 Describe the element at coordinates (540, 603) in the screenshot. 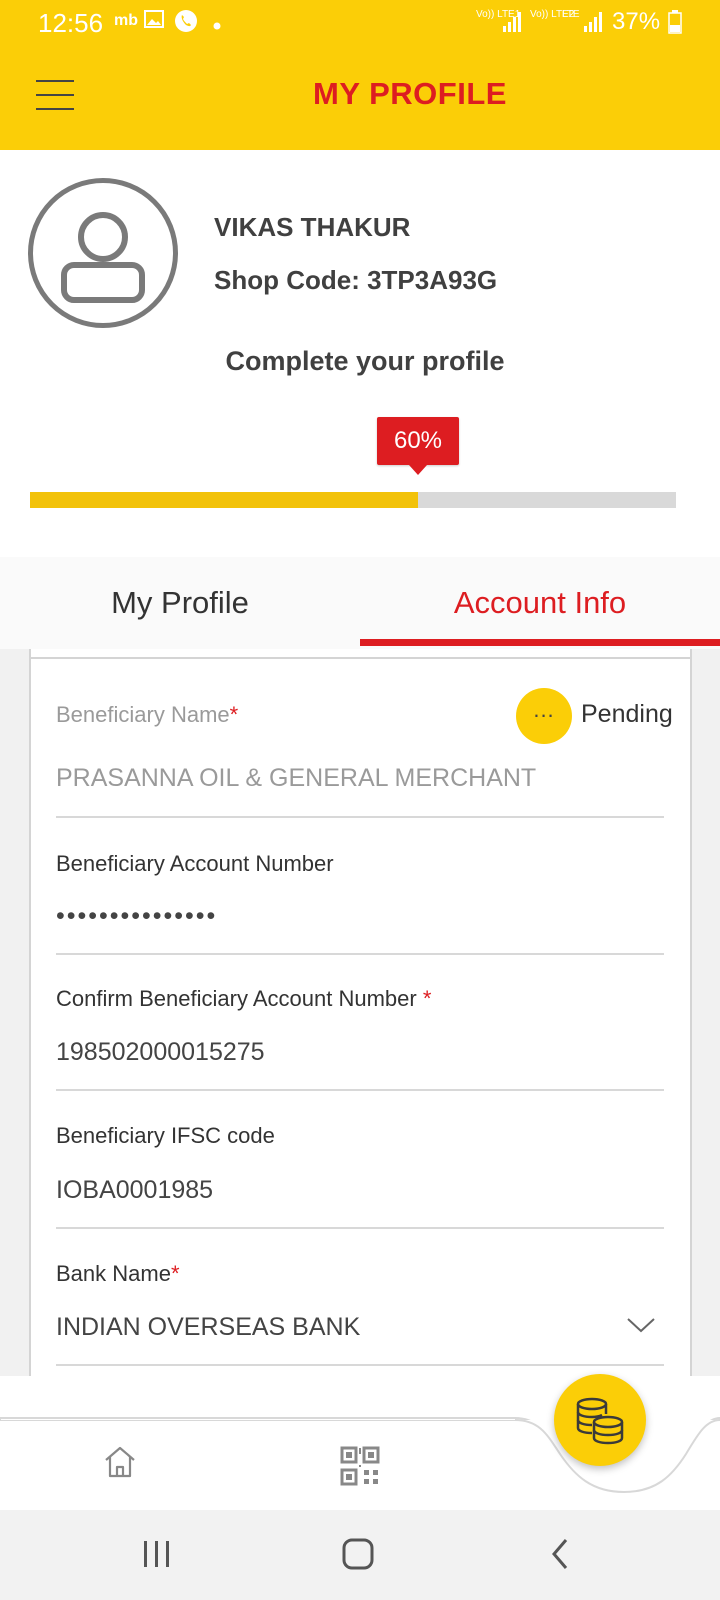

I see `tab-account-info: Account Info` at that location.